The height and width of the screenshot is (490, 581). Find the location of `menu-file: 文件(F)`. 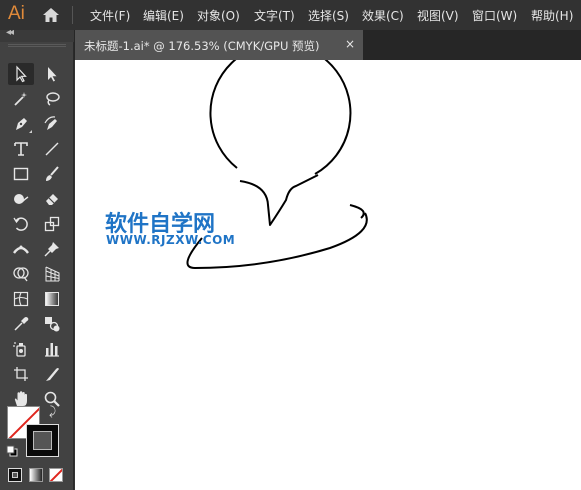

menu-file: 文件(F) is located at coordinates (110, 15).